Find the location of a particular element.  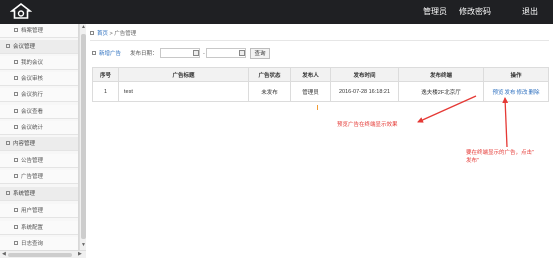

column-header: 广告状态 is located at coordinates (269, 74).